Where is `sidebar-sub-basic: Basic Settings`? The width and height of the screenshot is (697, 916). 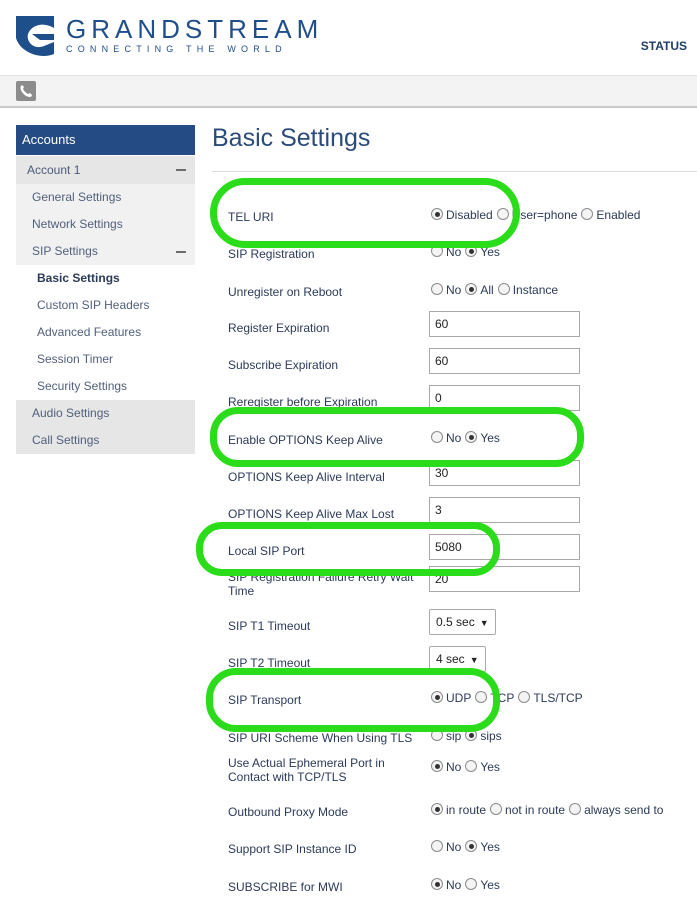 sidebar-sub-basic: Basic Settings is located at coordinates (105, 278).